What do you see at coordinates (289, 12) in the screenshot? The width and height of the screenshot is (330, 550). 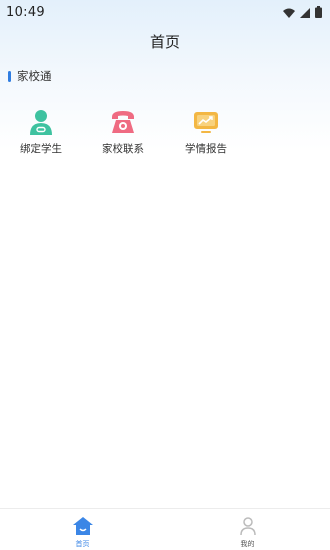 I see `wifi-icon` at bounding box center [289, 12].